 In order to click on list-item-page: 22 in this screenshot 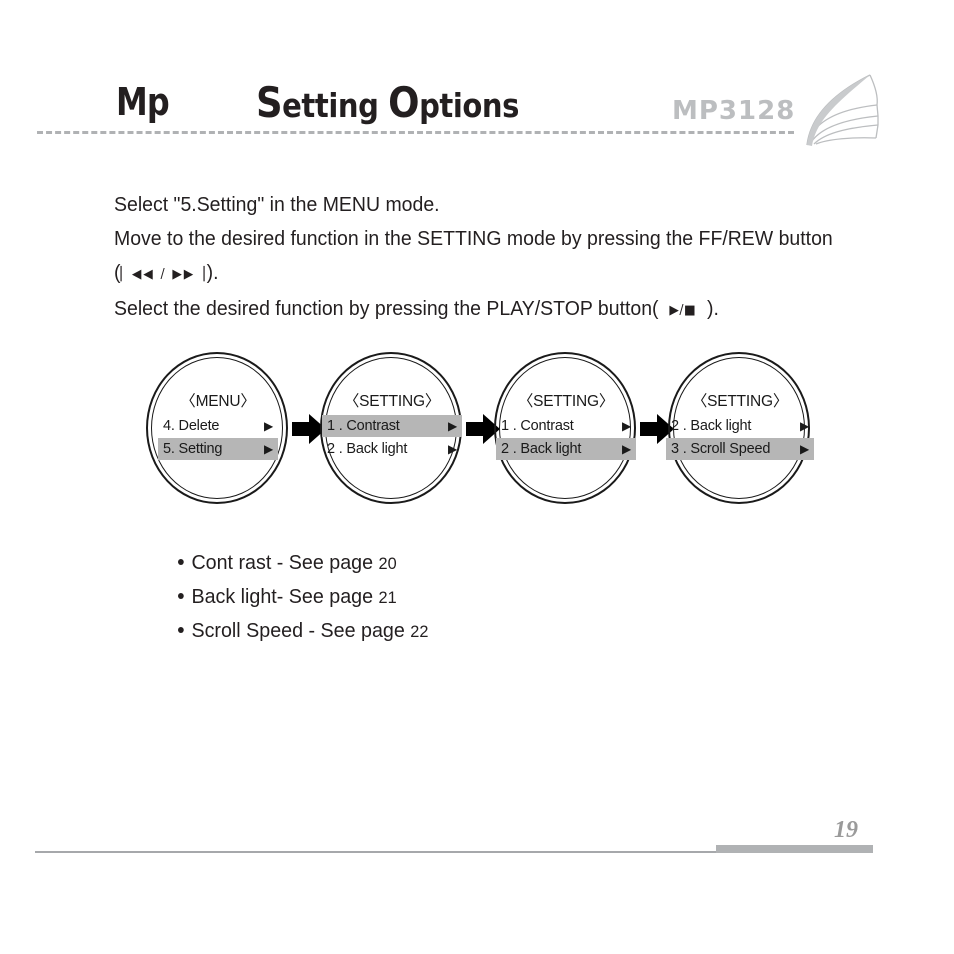, I will do `click(419, 631)`.